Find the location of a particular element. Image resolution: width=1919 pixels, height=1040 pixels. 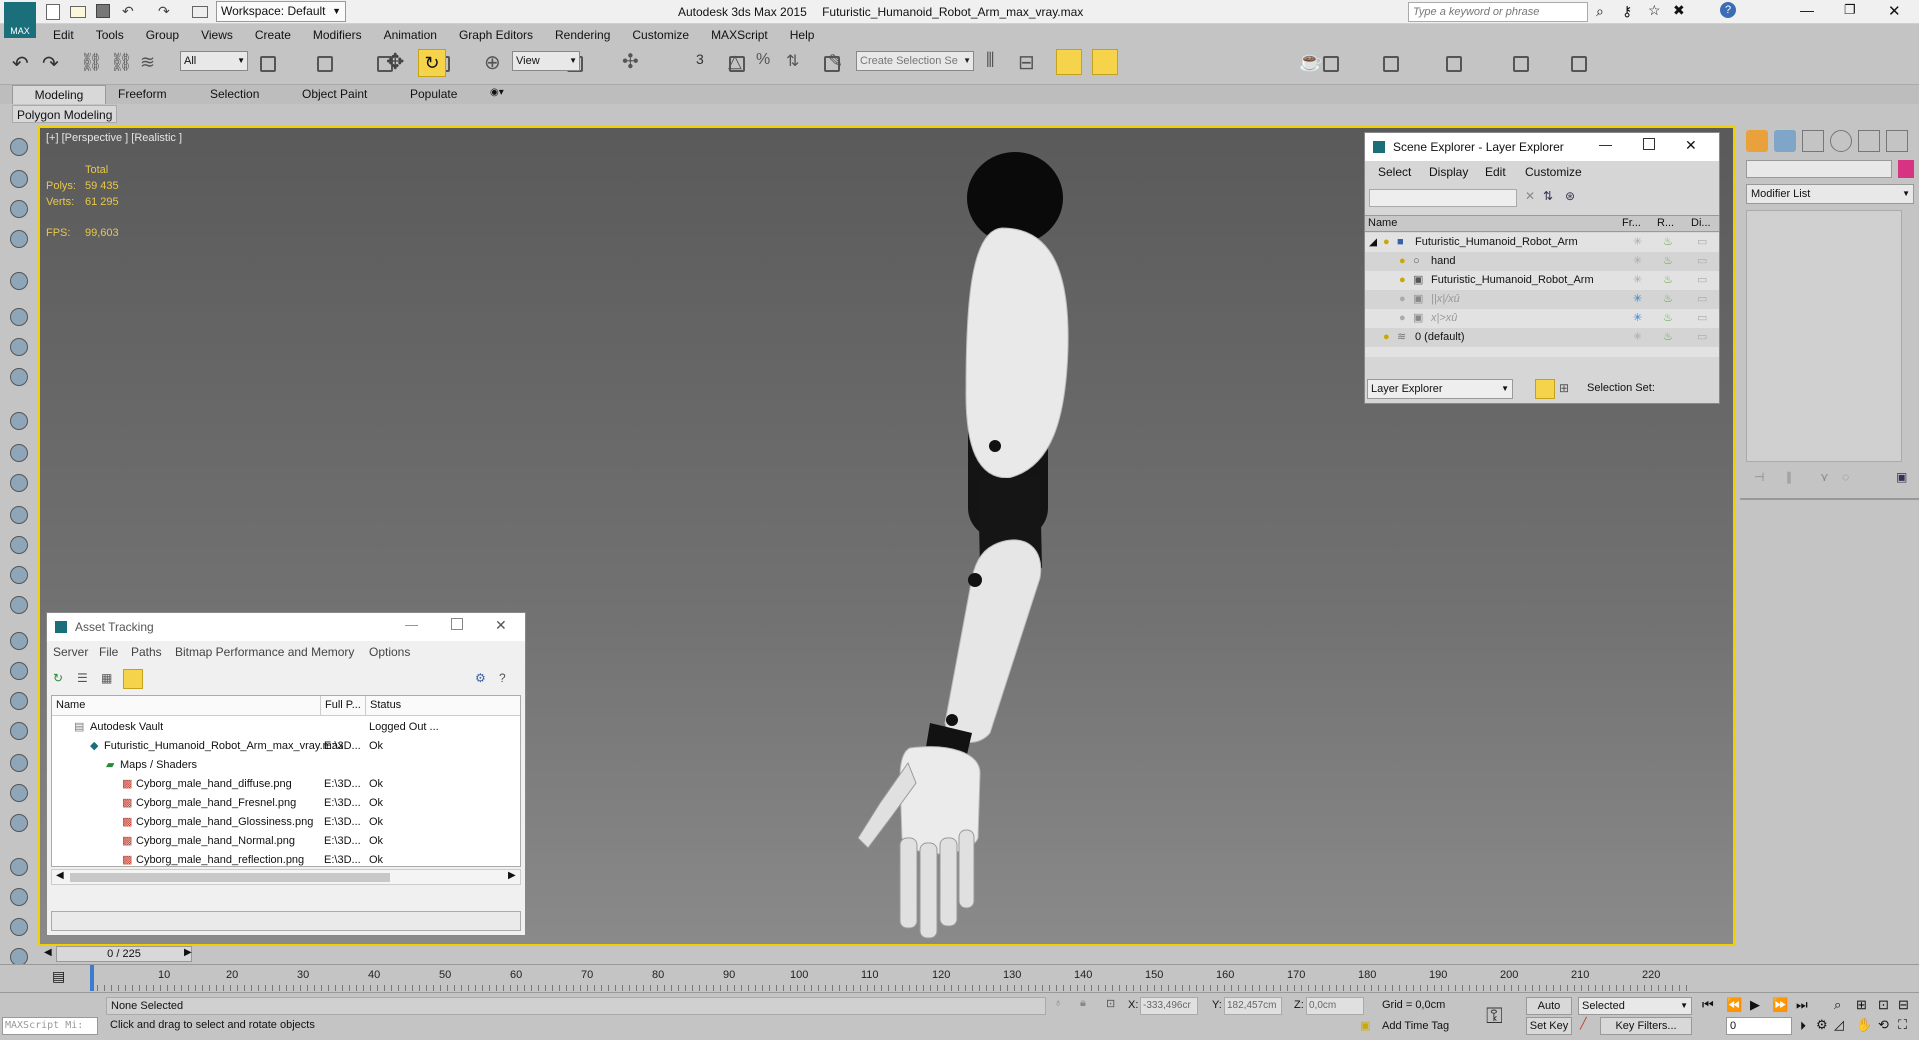

viewport-tool-icon is located at coordinates (19, 147).